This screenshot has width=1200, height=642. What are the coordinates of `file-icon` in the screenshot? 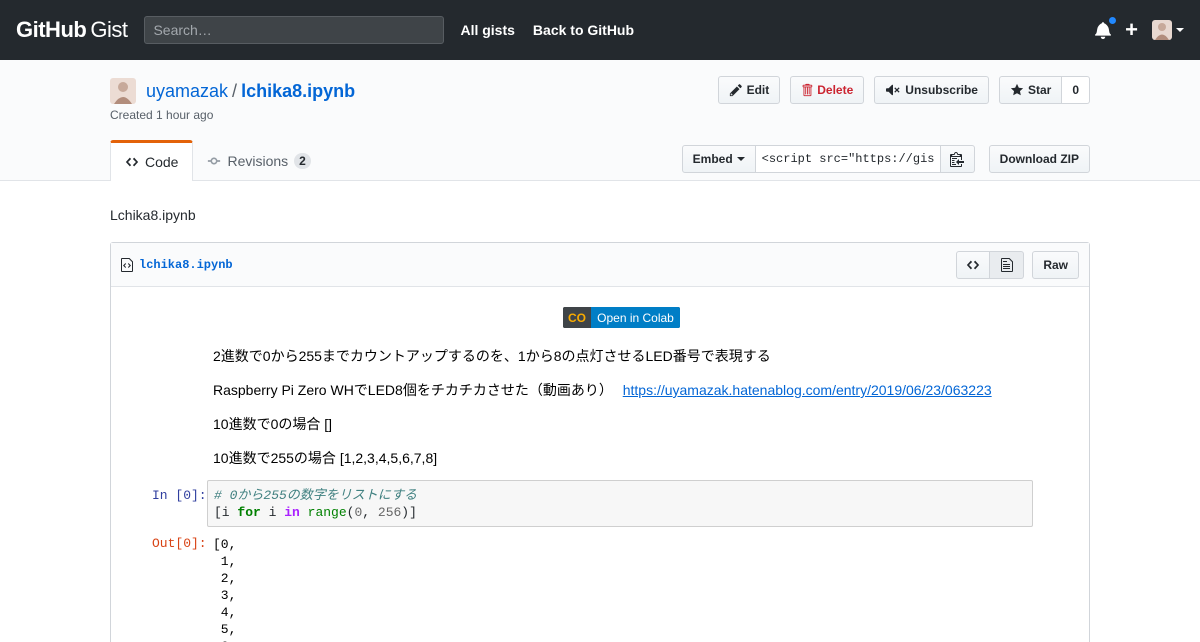 It's located at (1006, 265).